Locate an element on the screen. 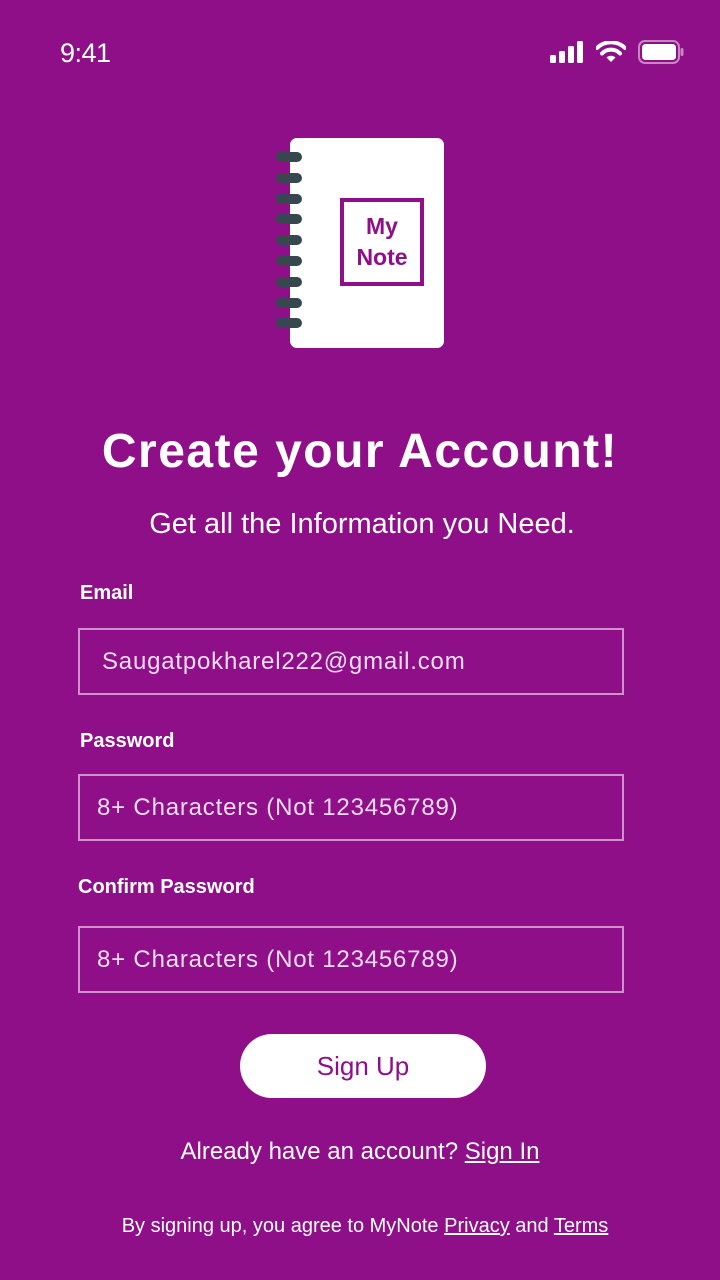  have-account-row: Already have an account? Sign In is located at coordinates (360, 1152).